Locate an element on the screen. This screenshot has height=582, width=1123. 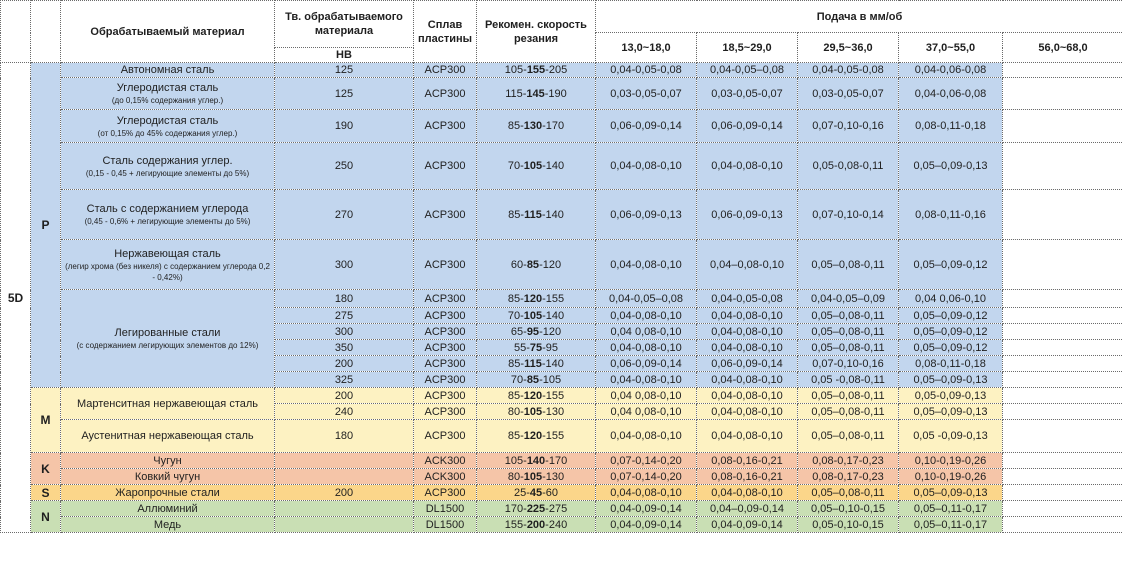
material-title: Легированные стали is located at coordinates (167, 333).